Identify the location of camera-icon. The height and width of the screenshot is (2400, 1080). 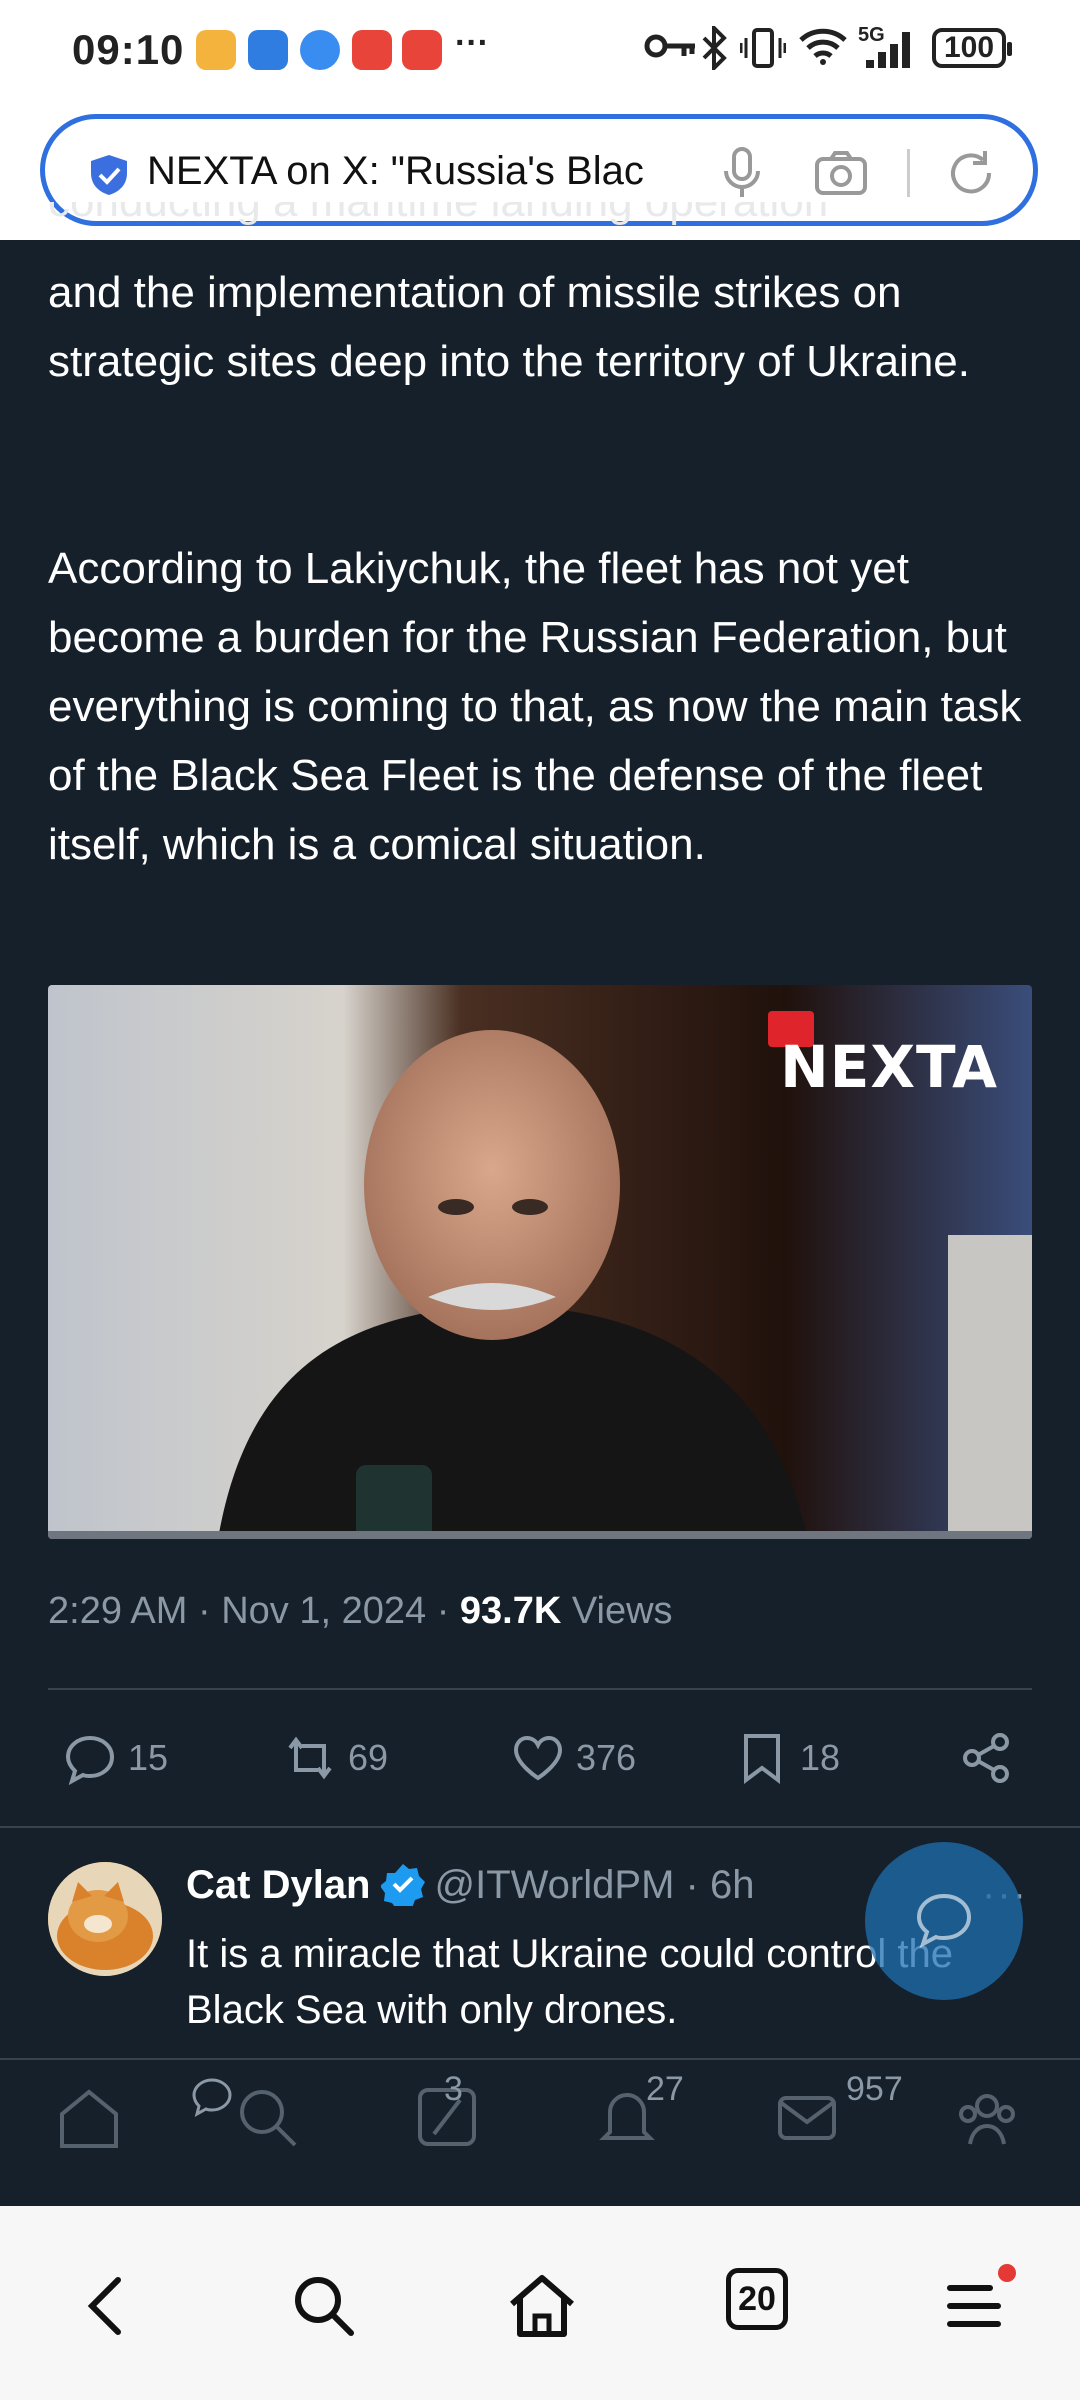
(841, 173).